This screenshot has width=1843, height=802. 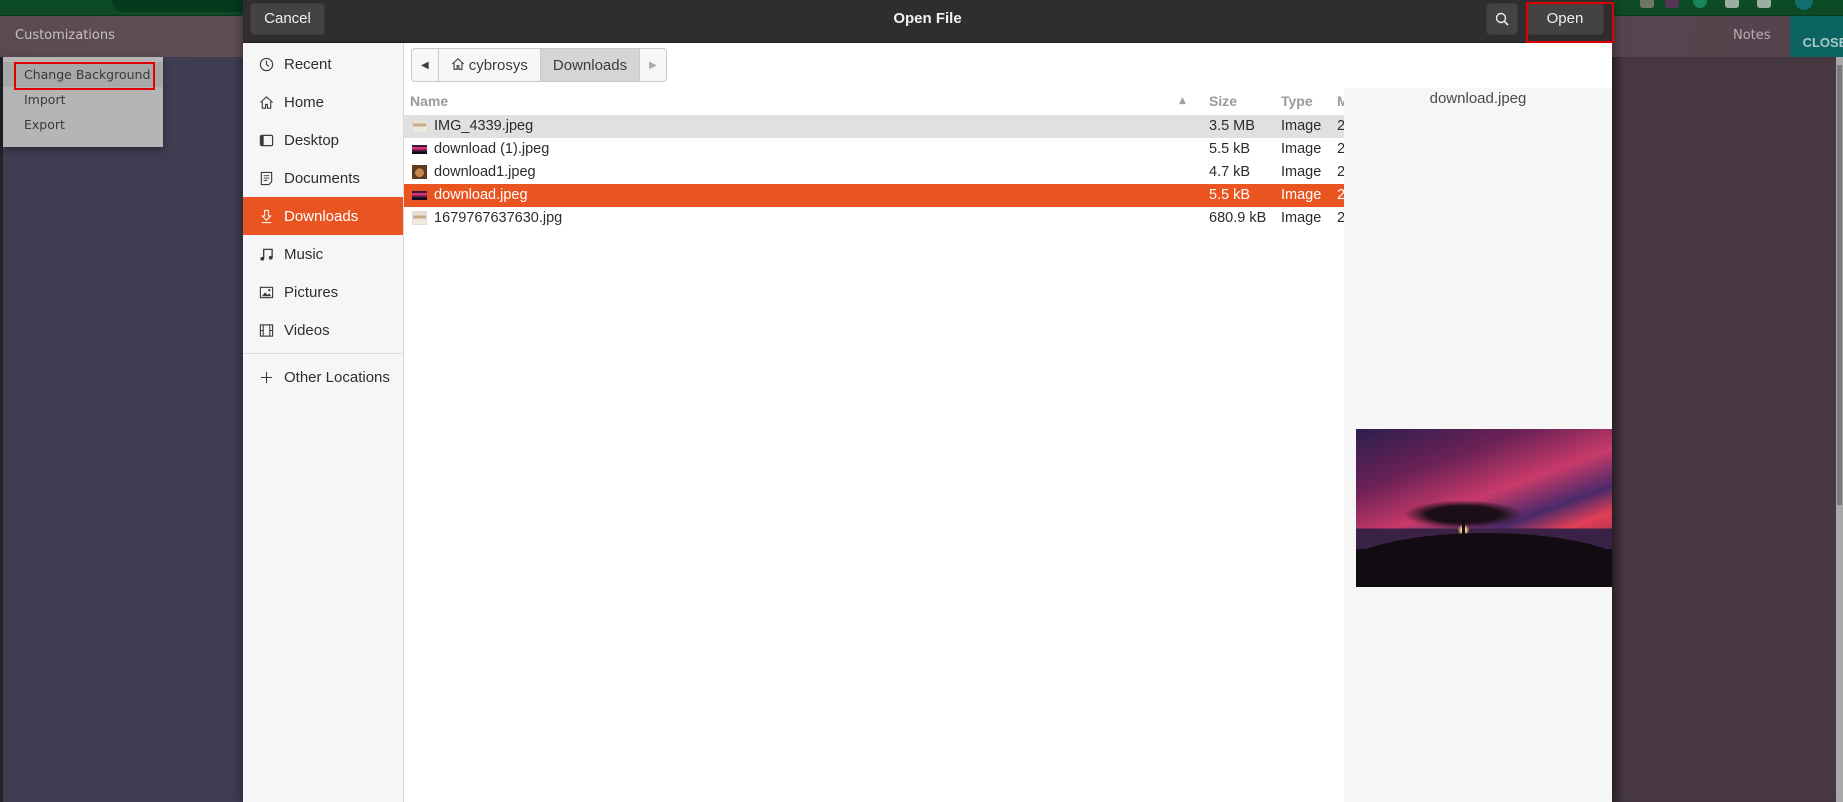 I want to click on menu-item-export: Export, so click(x=83, y=124).